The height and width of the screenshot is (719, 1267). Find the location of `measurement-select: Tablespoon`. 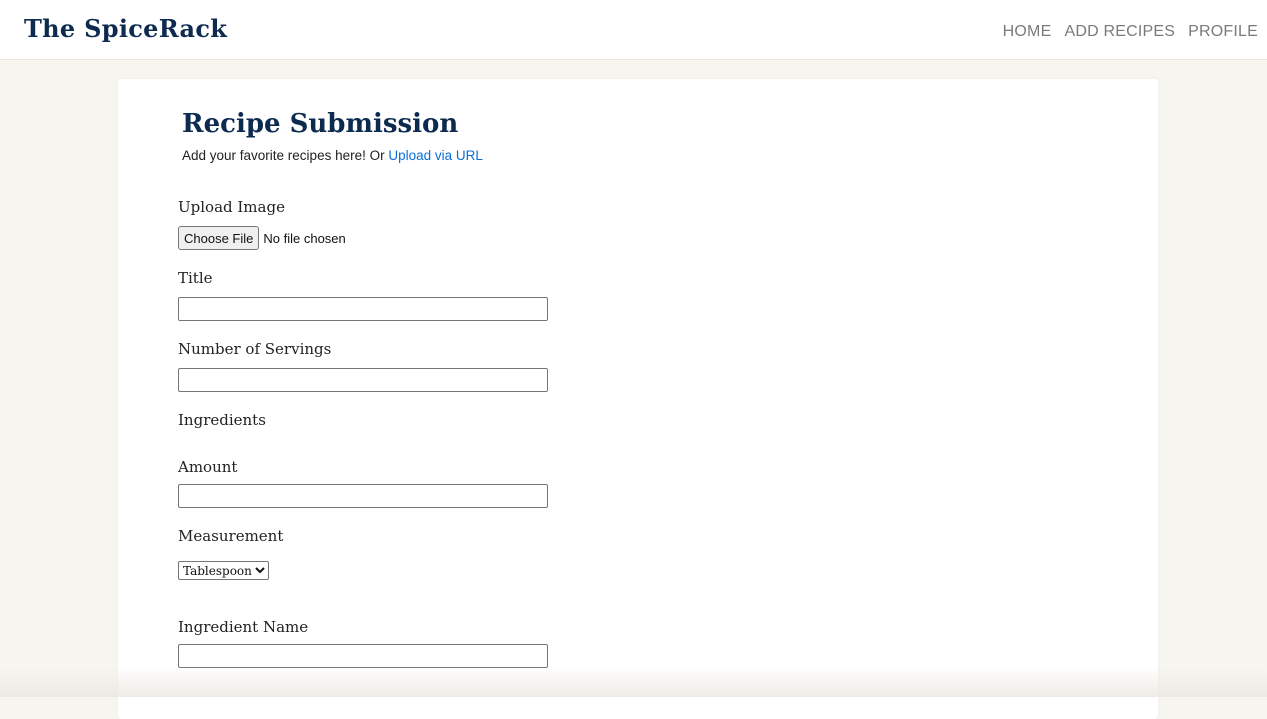

measurement-select: Tablespoon is located at coordinates (223, 570).